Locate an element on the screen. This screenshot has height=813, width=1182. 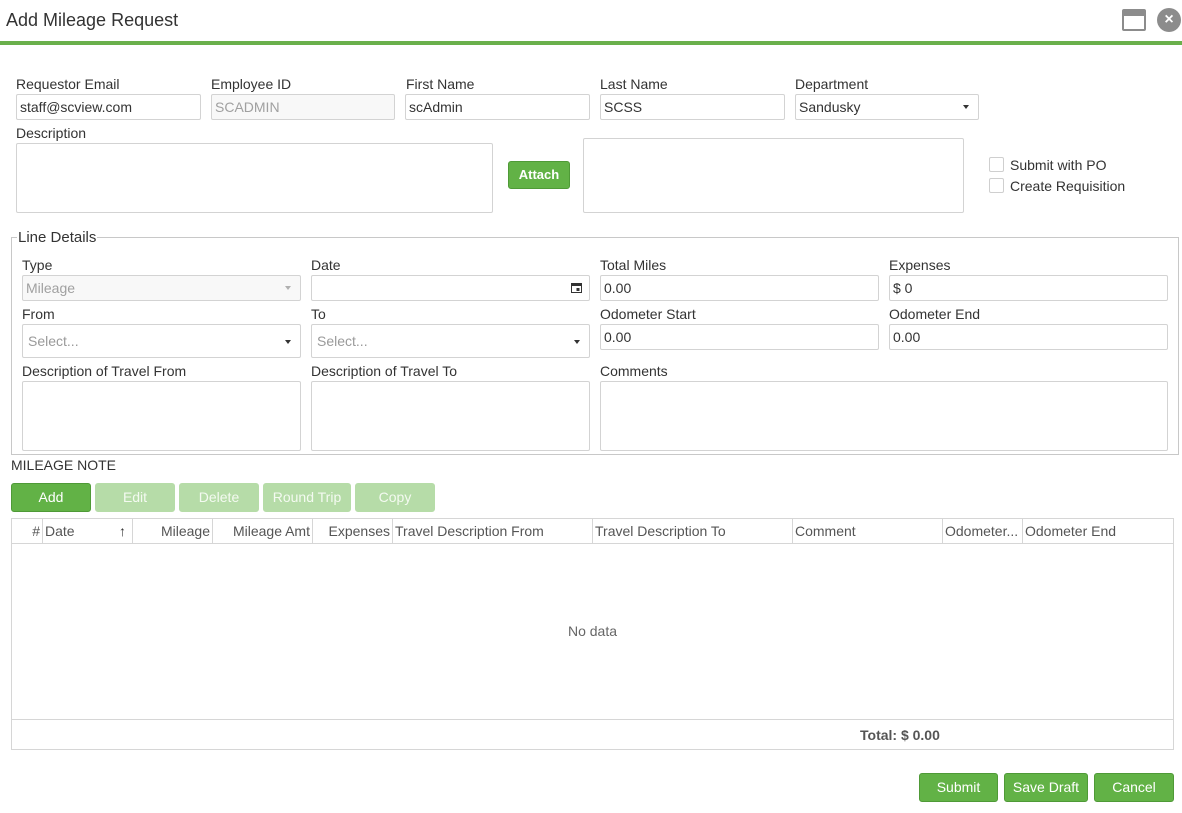
odometer-end-label: Odometer End is located at coordinates (935, 314).